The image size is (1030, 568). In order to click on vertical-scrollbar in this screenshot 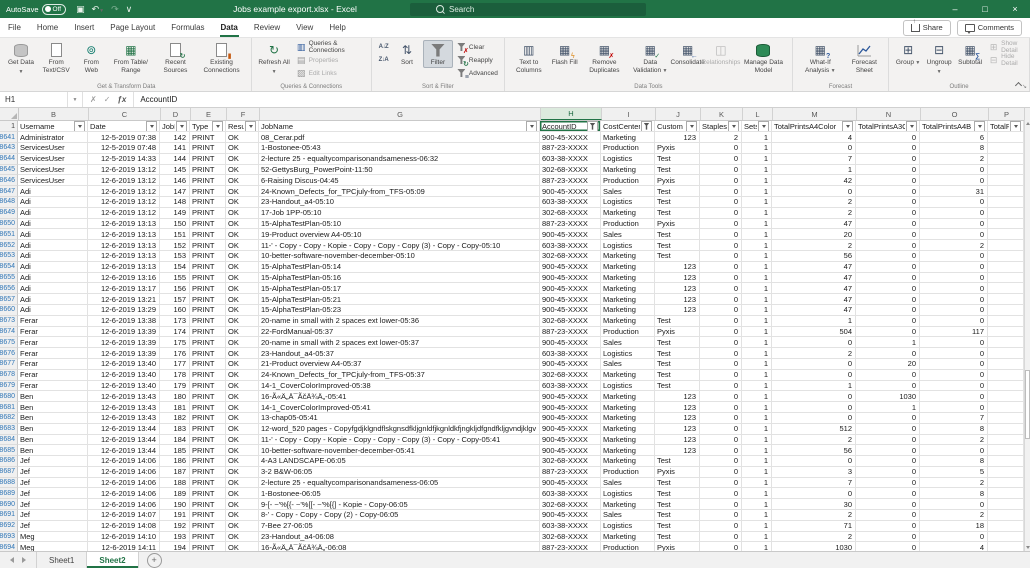, I will do `click(1027, 335)`.